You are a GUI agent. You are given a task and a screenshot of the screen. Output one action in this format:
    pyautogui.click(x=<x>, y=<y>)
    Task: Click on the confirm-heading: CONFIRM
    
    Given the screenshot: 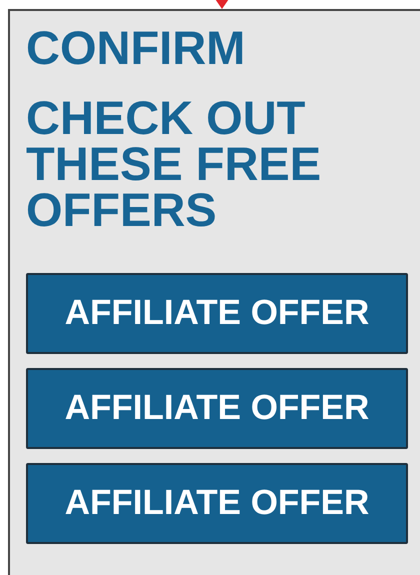 What is the action you would take?
    pyautogui.click(x=136, y=48)
    